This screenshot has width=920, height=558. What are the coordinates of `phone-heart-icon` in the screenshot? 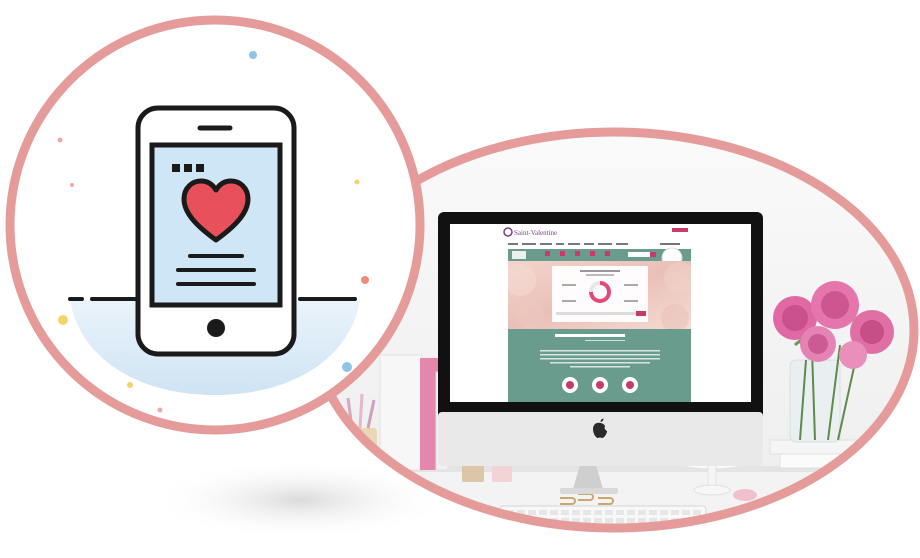 It's located at (216, 231).